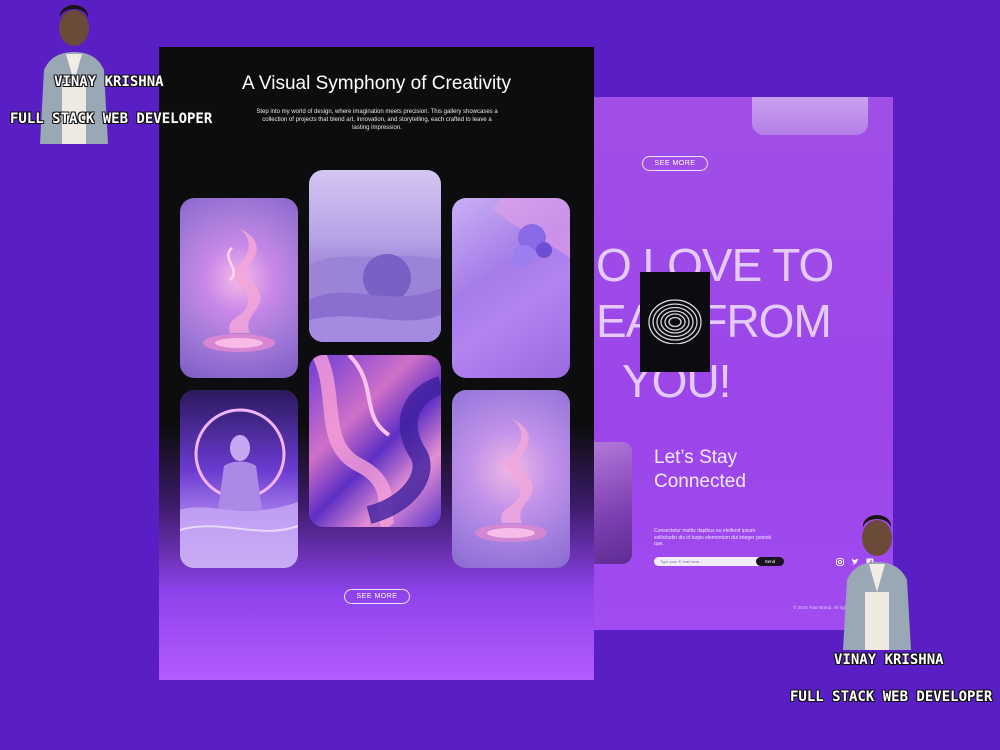 Image resolution: width=1000 pixels, height=750 pixels. Describe the element at coordinates (377, 596) in the screenshot. I see `see-more-button: SEE MORE` at that location.